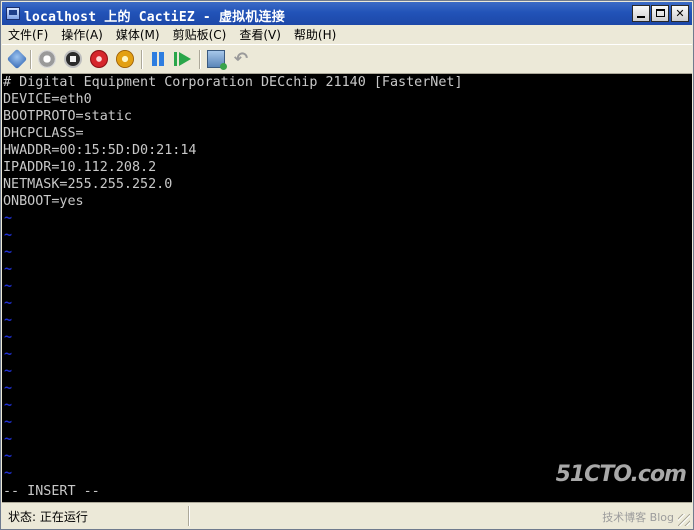 This screenshot has width=694, height=530. What do you see at coordinates (347, 34) in the screenshot?
I see `menu-bar: 文件(F) 操作(A) 媒体(M) 剪贴板(C) 查看(V) 帮助(H)` at bounding box center [347, 34].